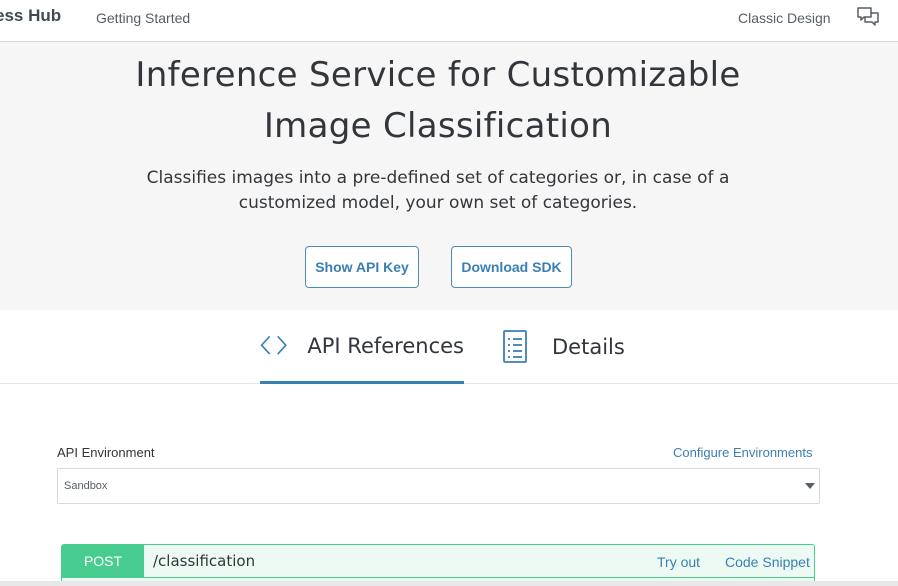  What do you see at coordinates (438, 486) in the screenshot?
I see `api-environment-select: Sandbox` at bounding box center [438, 486].